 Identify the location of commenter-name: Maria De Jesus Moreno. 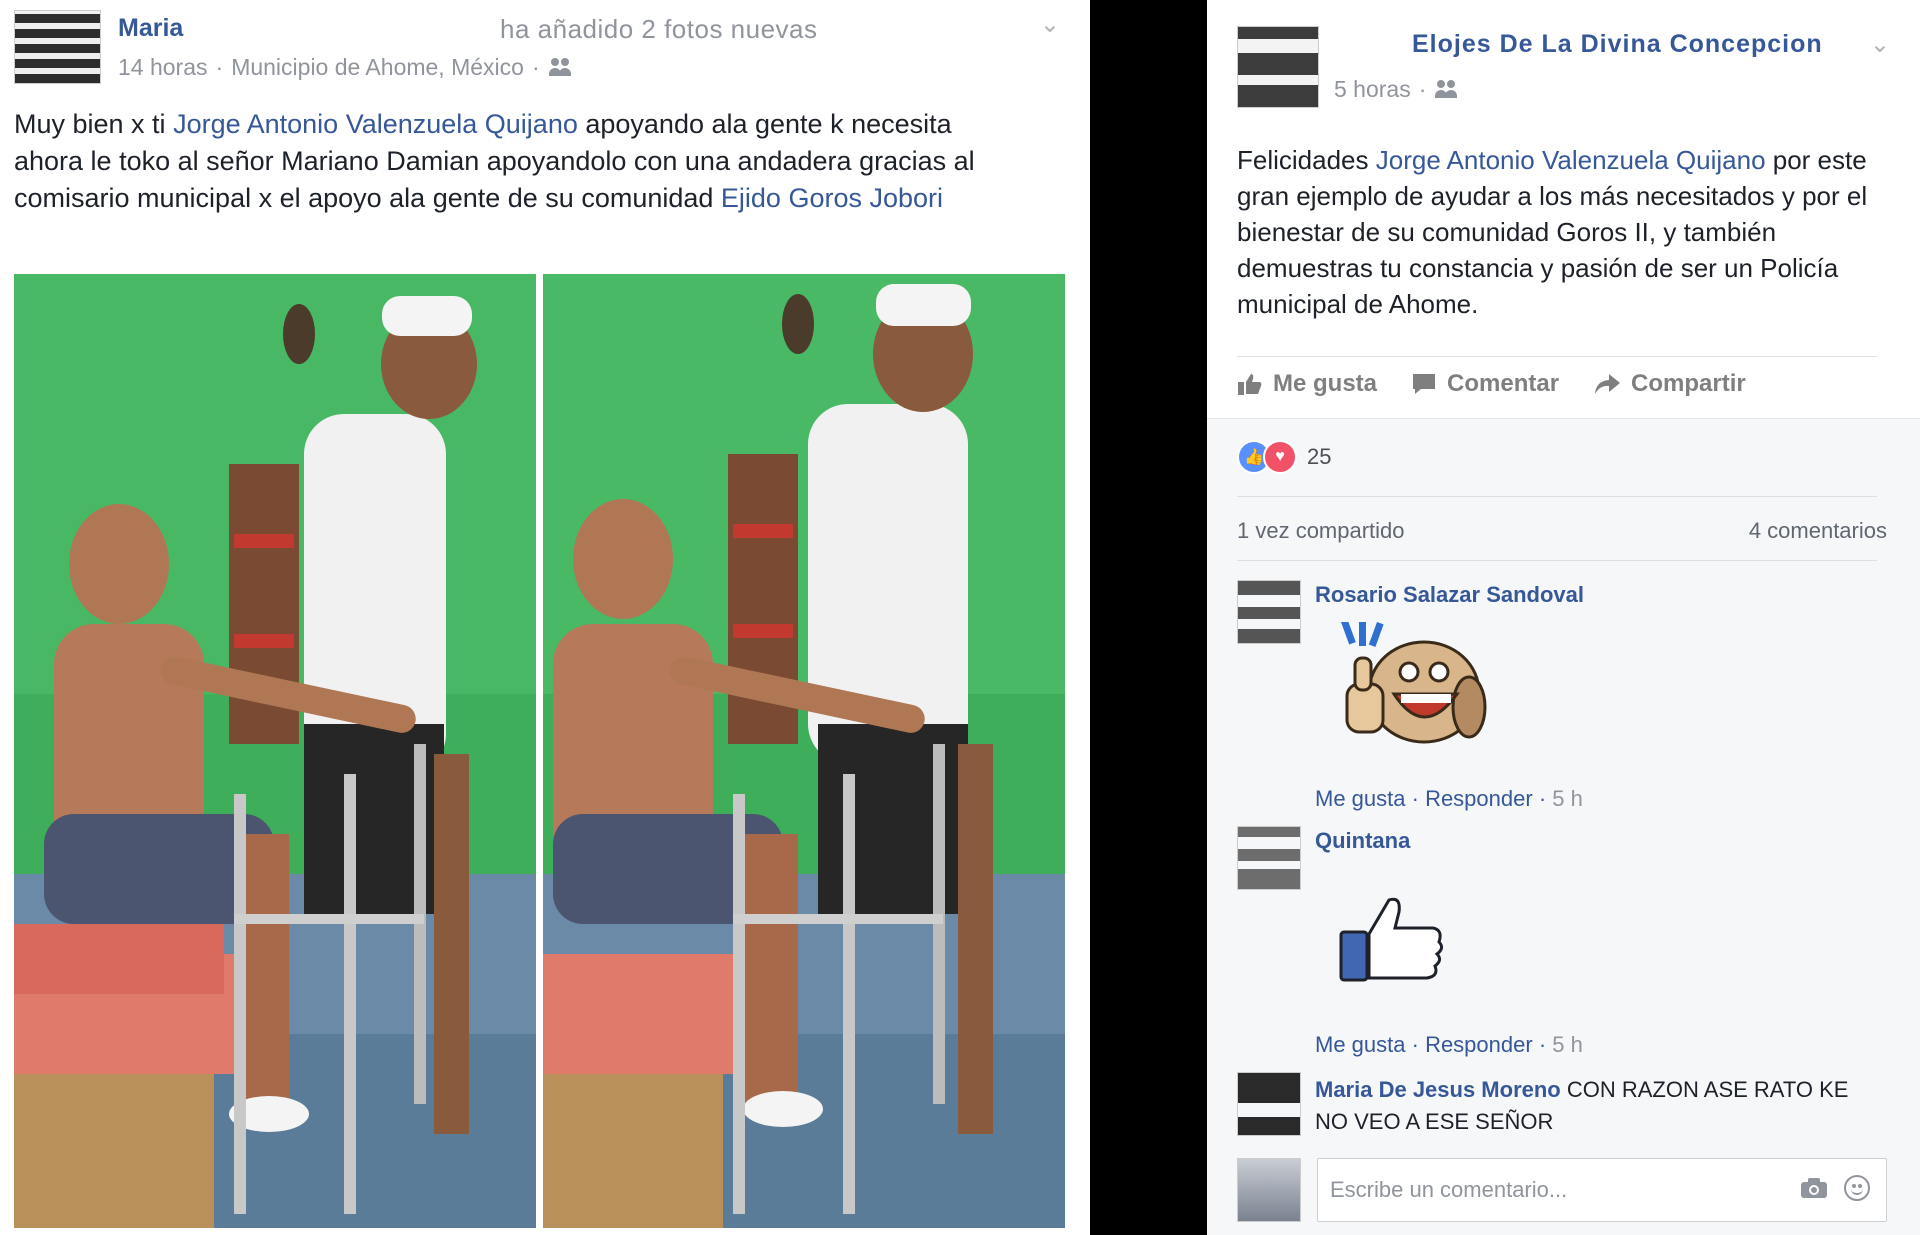
(1438, 1089).